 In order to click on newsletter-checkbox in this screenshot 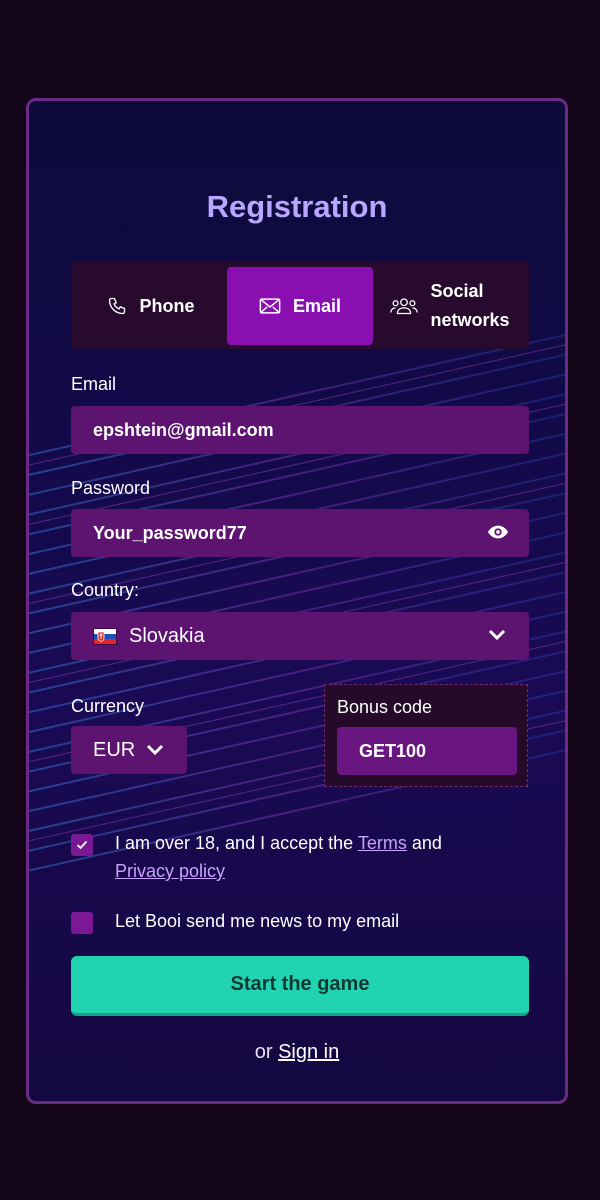, I will do `click(82, 923)`.